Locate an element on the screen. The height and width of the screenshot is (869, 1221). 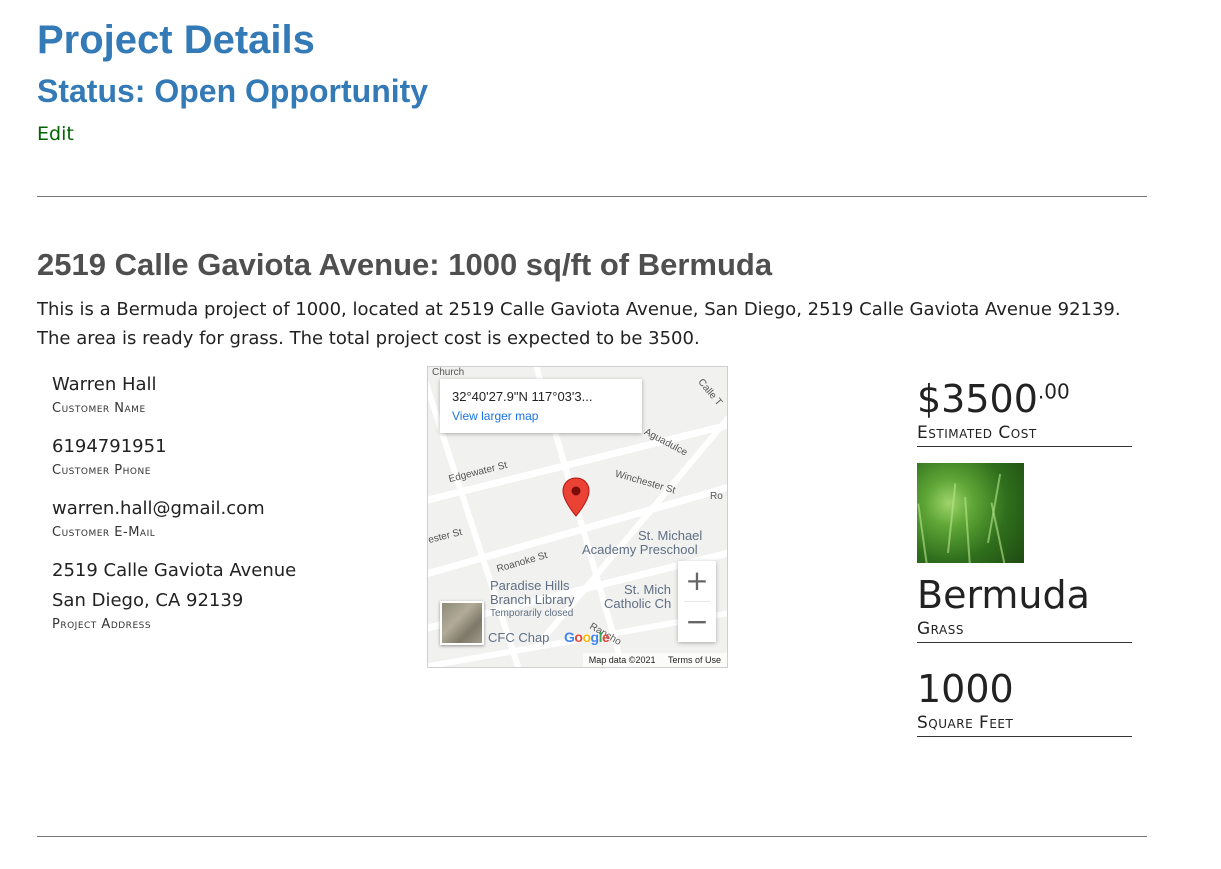
cost-cents: .00 is located at coordinates (1053, 391).